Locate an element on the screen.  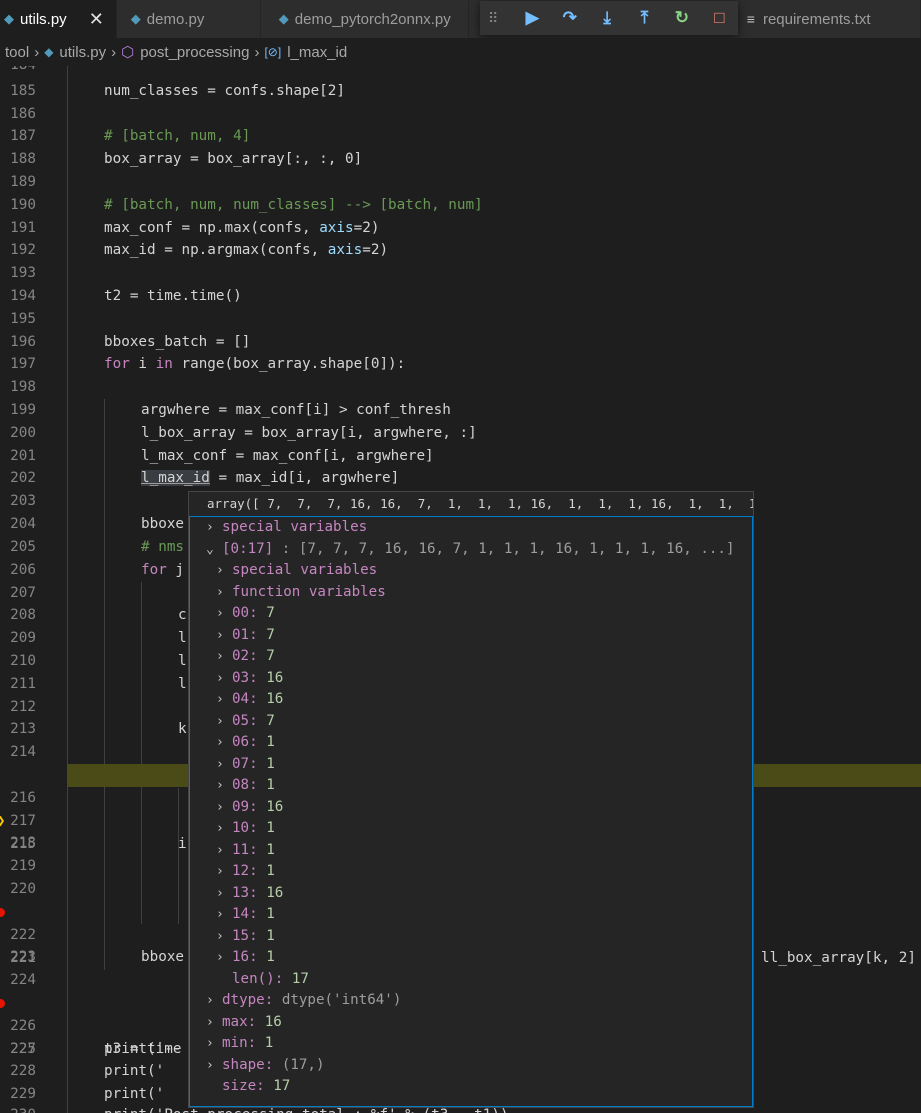
code-line: 193 is located at coordinates (23, 273).